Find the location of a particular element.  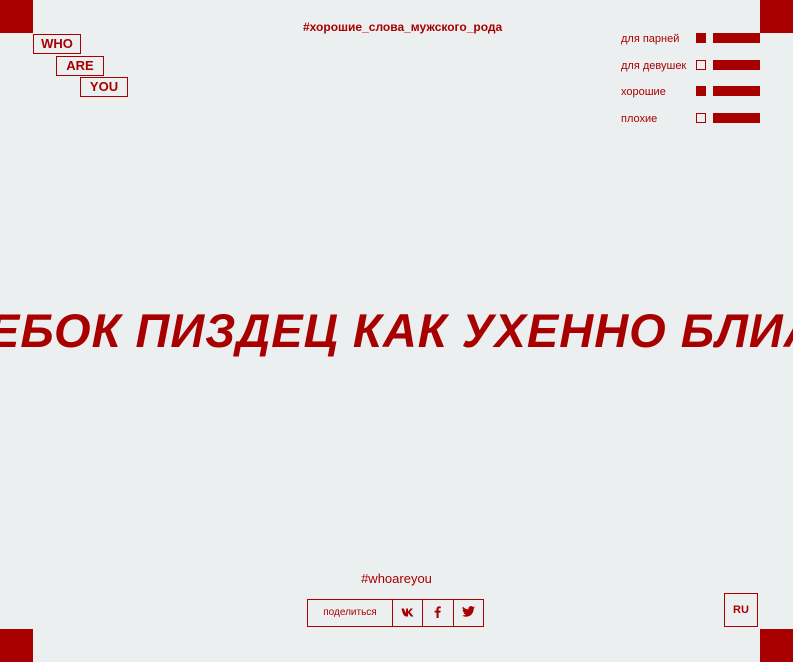

twitter-share-button is located at coordinates (468, 613).